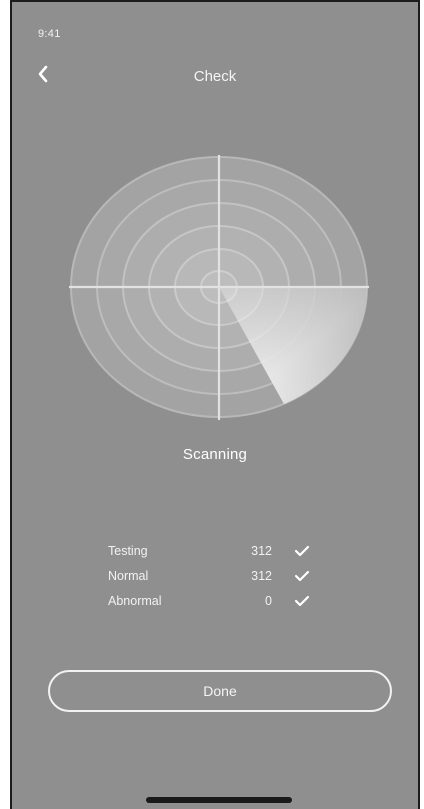 This screenshot has height=809, width=424. Describe the element at coordinates (219, 800) in the screenshot. I see `home-indicator` at that location.